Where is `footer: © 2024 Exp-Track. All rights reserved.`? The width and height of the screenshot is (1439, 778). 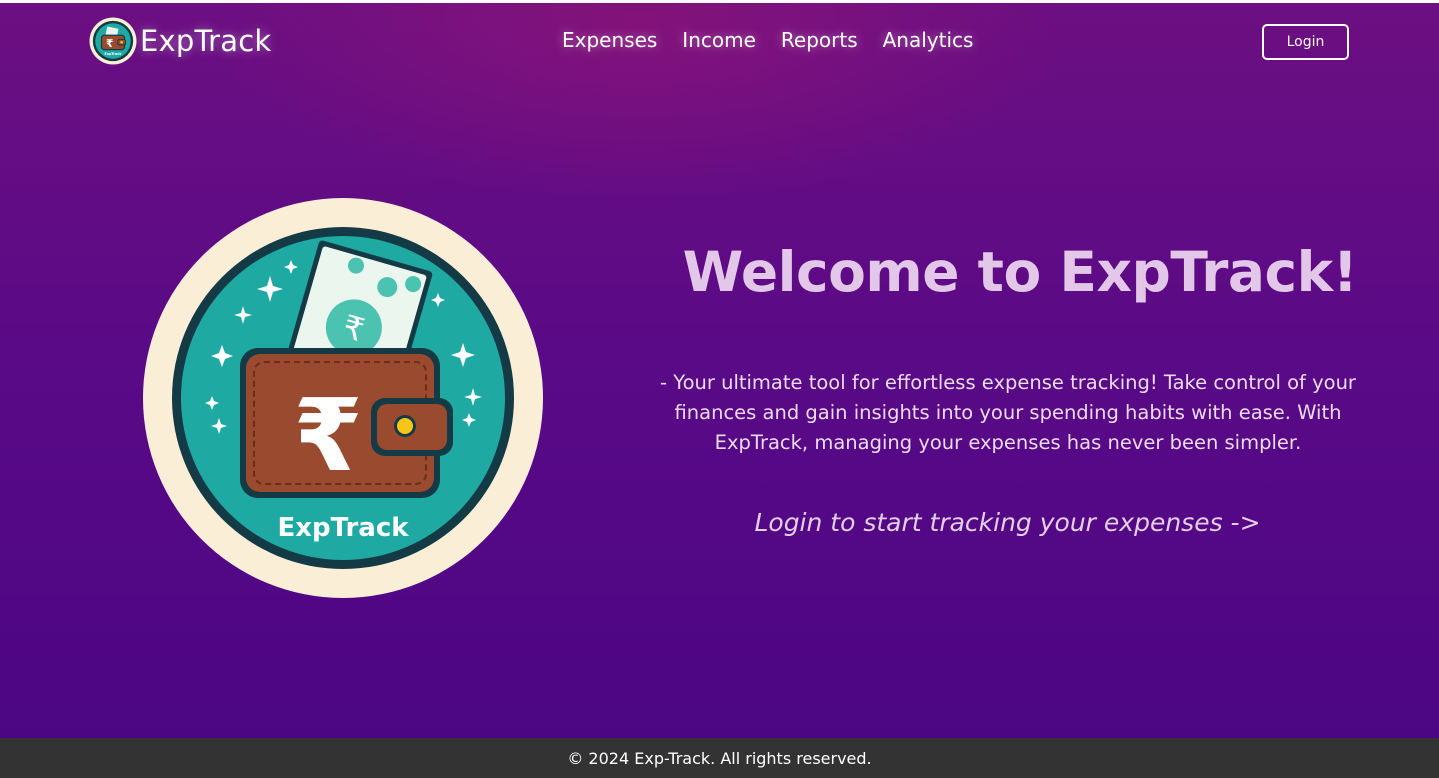
footer: © 2024 Exp-Track. All rights reserved. is located at coordinates (719, 758).